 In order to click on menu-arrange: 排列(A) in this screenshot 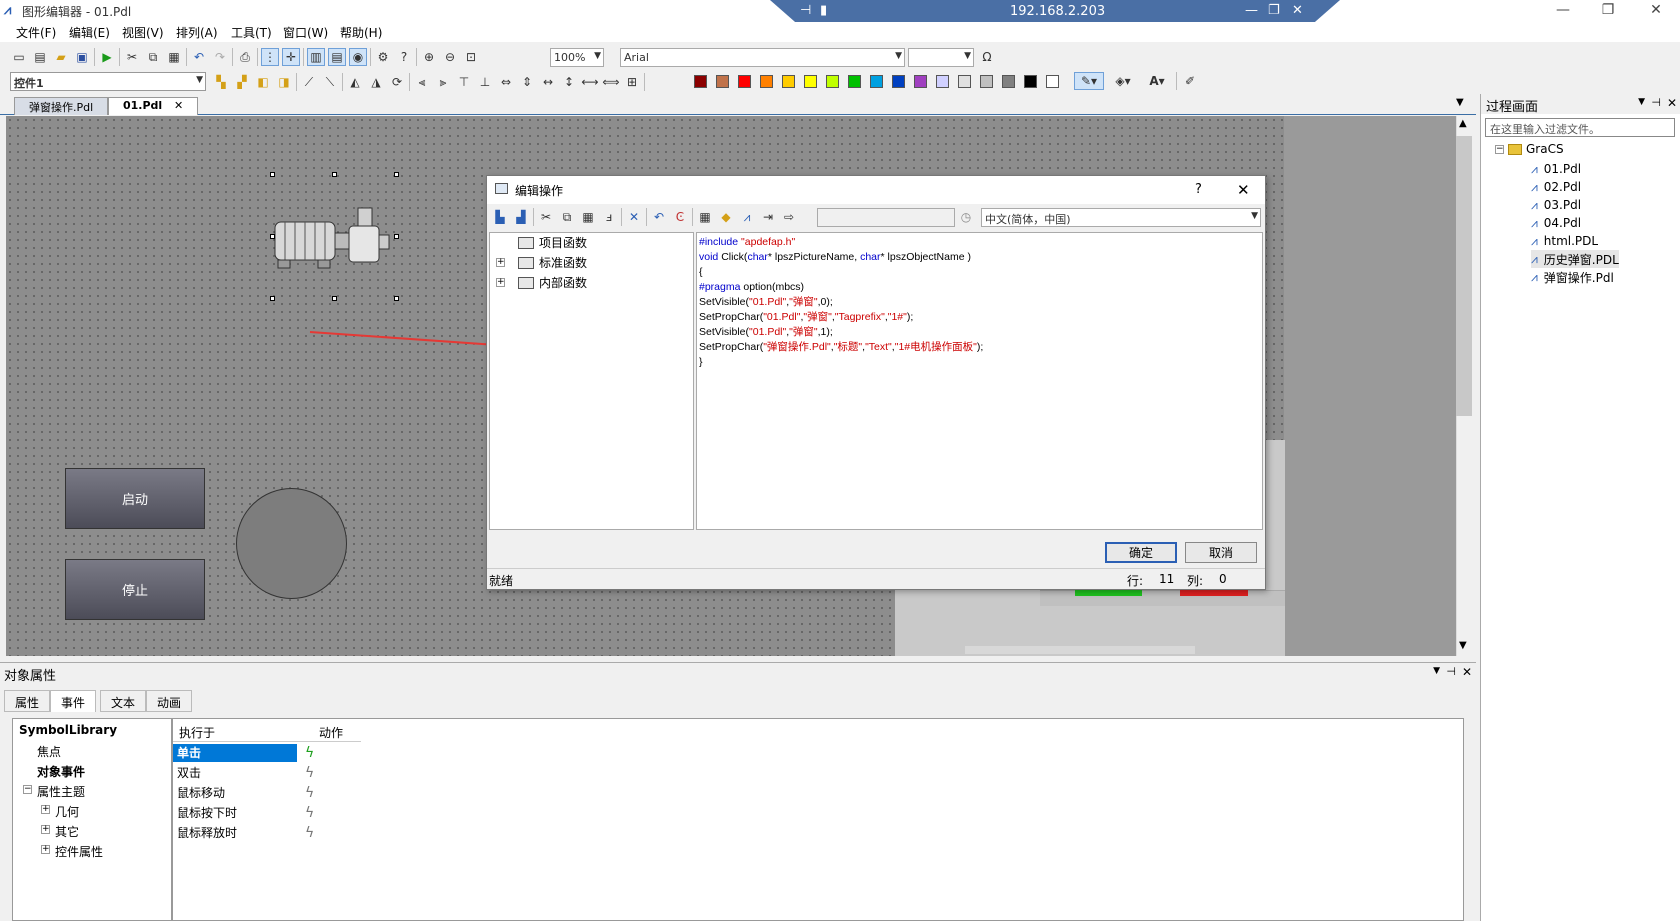, I will do `click(197, 32)`.